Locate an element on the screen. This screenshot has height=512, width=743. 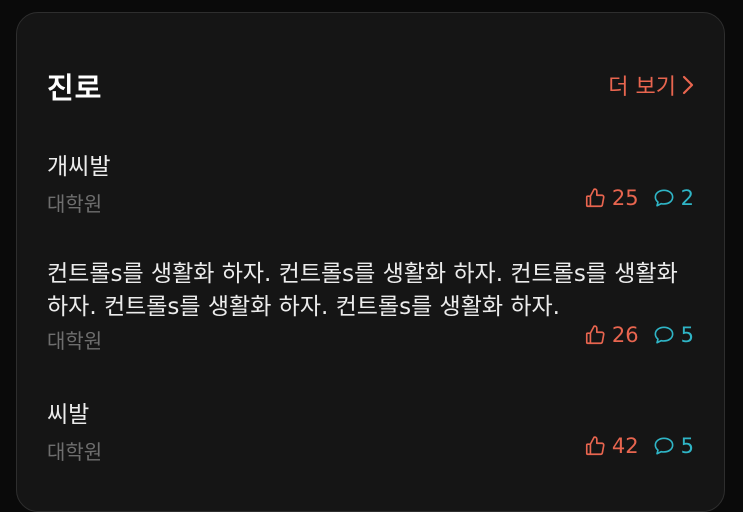
post-meta: 대학원 26 5 is located at coordinates (370, 338).